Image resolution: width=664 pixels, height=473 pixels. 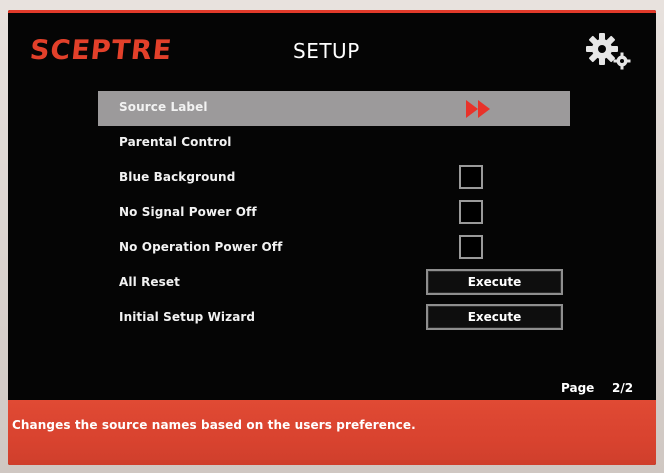 What do you see at coordinates (201, 247) in the screenshot?
I see `menu-item-label: No Operation Power Off` at bounding box center [201, 247].